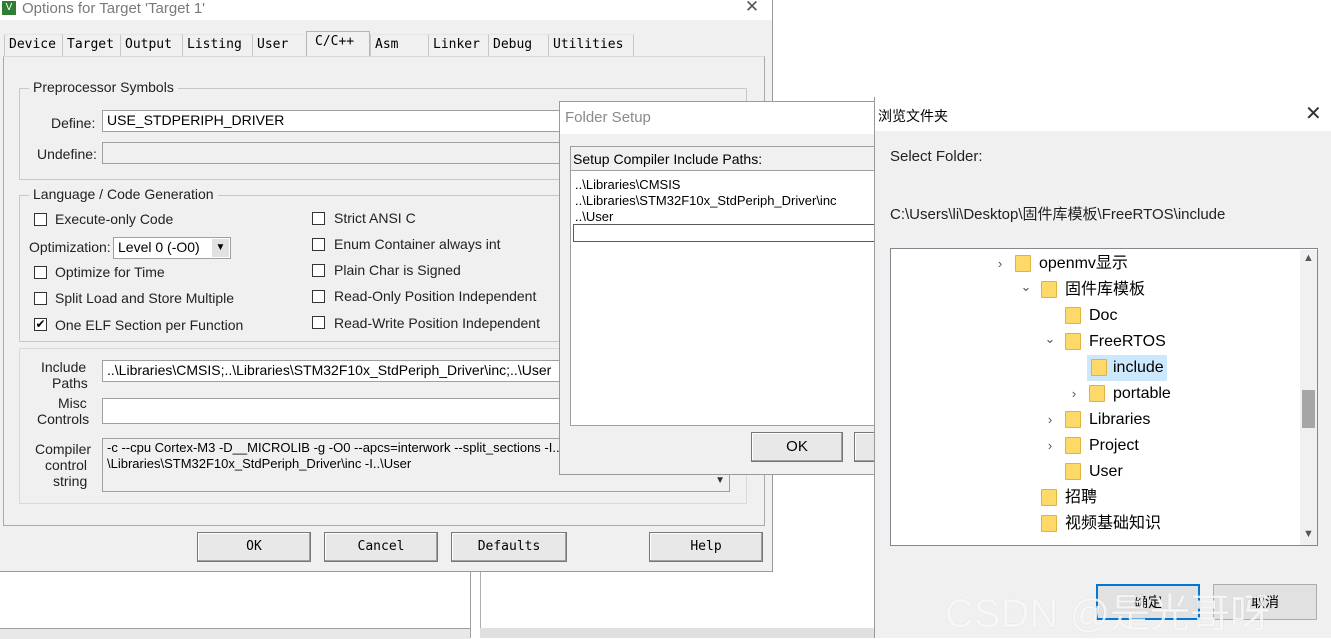 This screenshot has width=1331, height=639. I want to click on optimization-value: Level 0 (-O0), so click(159, 247).